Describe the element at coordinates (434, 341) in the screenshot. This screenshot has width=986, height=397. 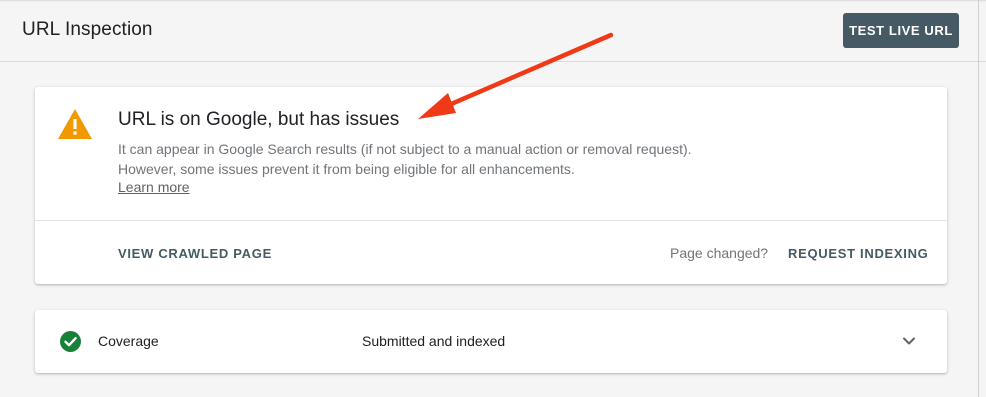
I see `coverage-value: Submitted and indexed` at that location.